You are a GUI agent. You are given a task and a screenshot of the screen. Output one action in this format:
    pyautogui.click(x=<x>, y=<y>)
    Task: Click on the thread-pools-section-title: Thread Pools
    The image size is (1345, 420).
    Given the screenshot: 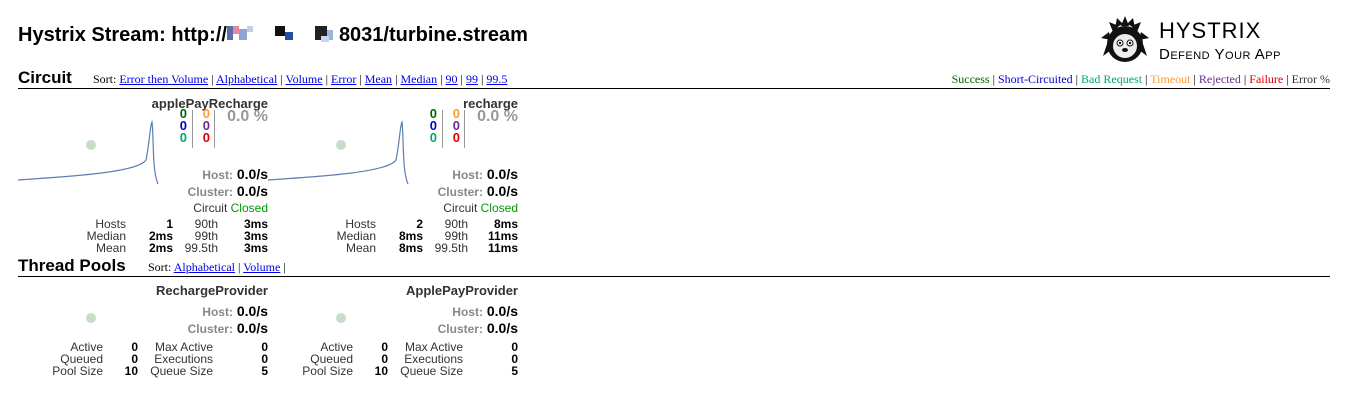 What is the action you would take?
    pyautogui.click(x=72, y=265)
    